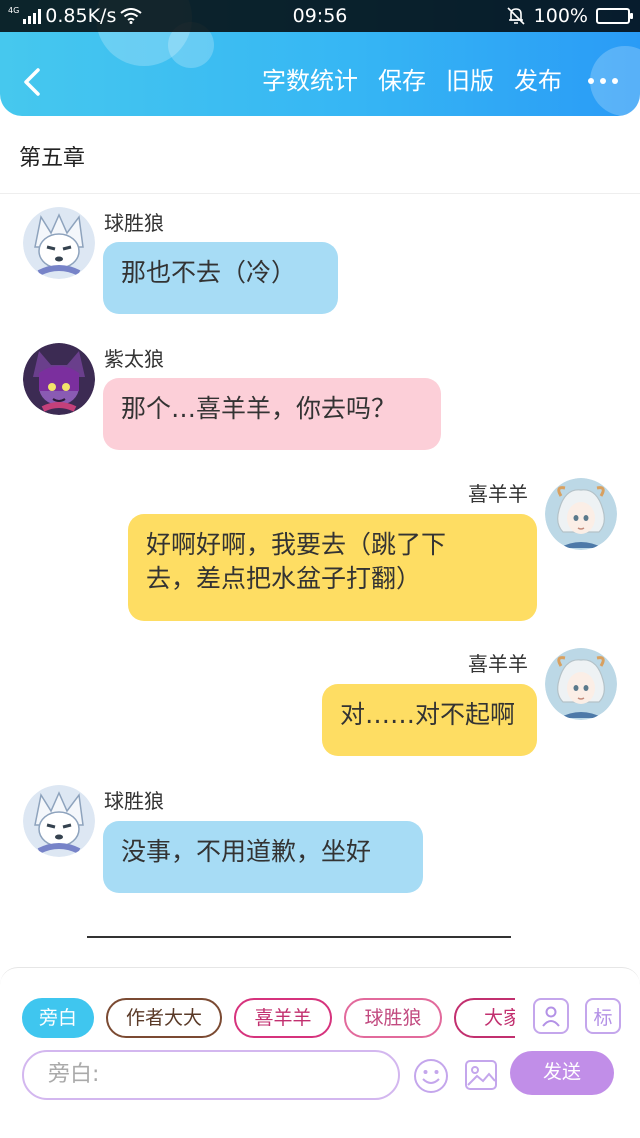 This screenshot has width=640, height=1138. Describe the element at coordinates (52, 158) in the screenshot. I see `chapter-title: 第五章` at that location.